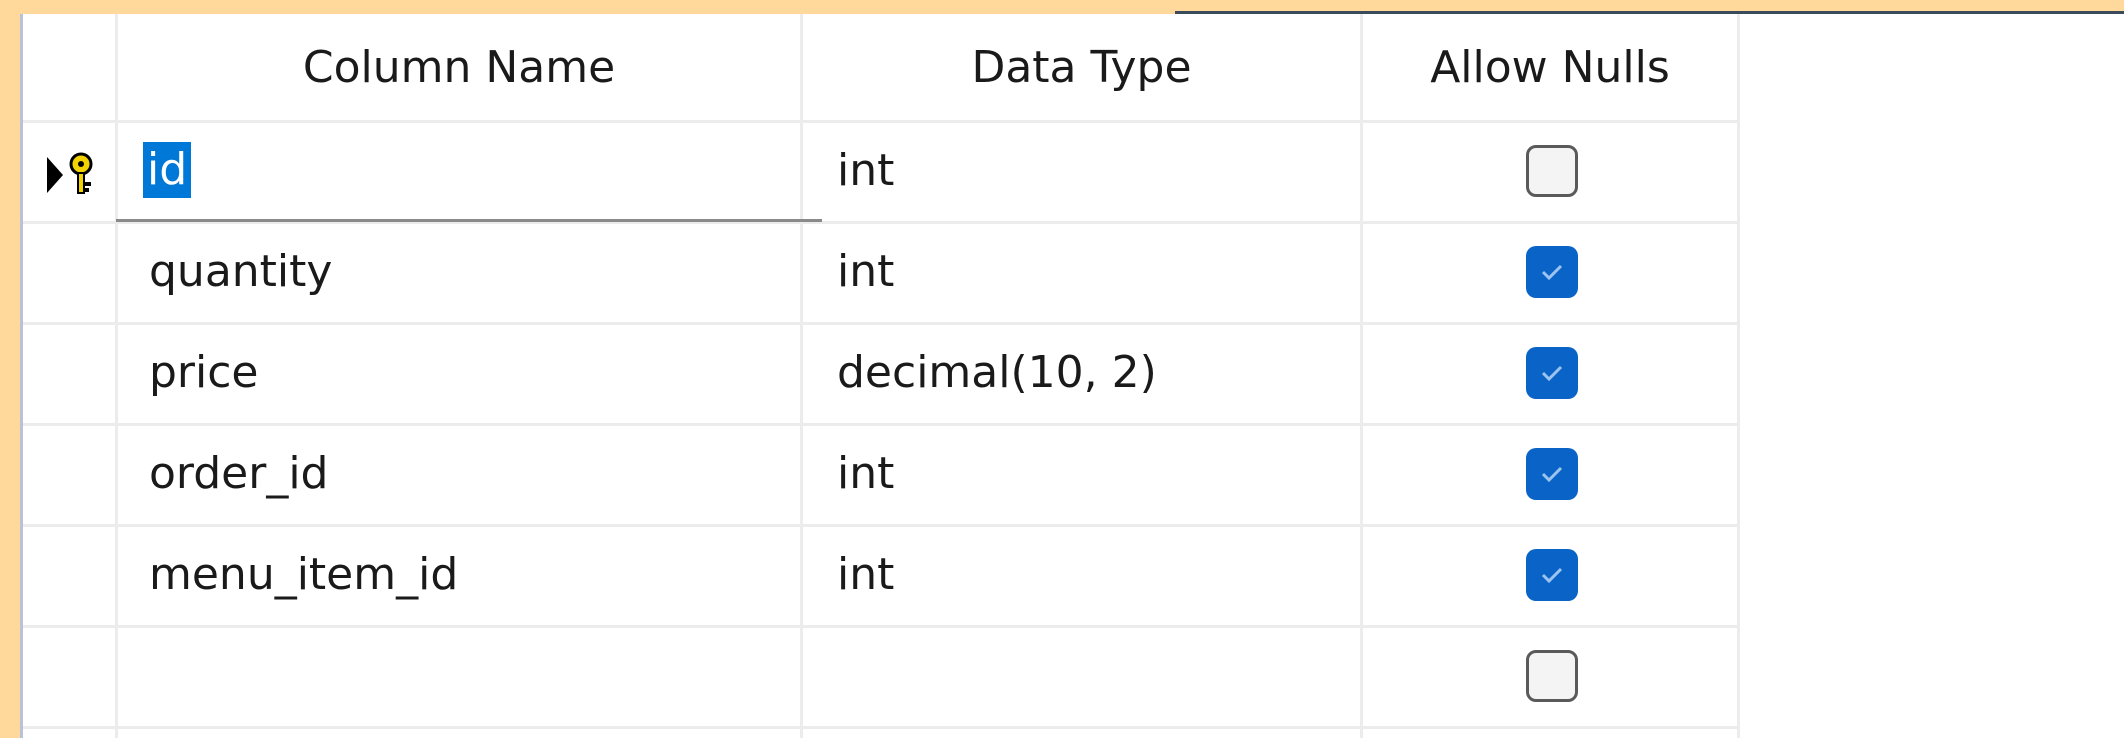  Describe the element at coordinates (1550, 67) in the screenshot. I see `column-header-allow-nulls: Allow Nulls` at that location.